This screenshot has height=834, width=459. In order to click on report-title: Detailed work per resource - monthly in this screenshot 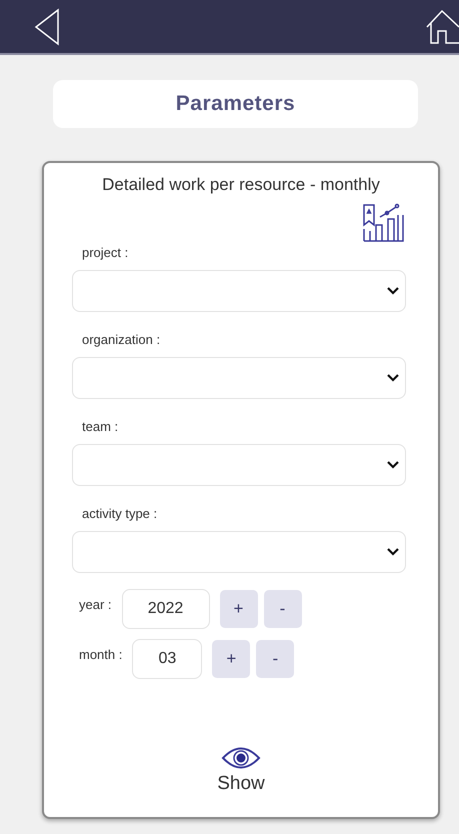, I will do `click(241, 185)`.